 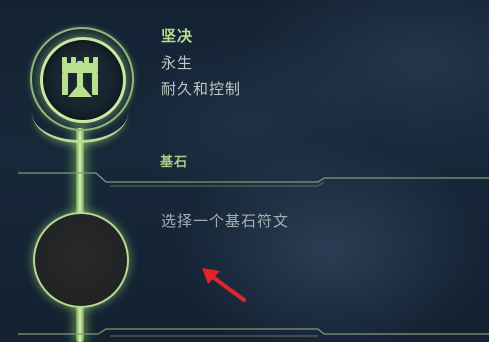 What do you see at coordinates (81, 260) in the screenshot?
I see `keystone-slot` at bounding box center [81, 260].